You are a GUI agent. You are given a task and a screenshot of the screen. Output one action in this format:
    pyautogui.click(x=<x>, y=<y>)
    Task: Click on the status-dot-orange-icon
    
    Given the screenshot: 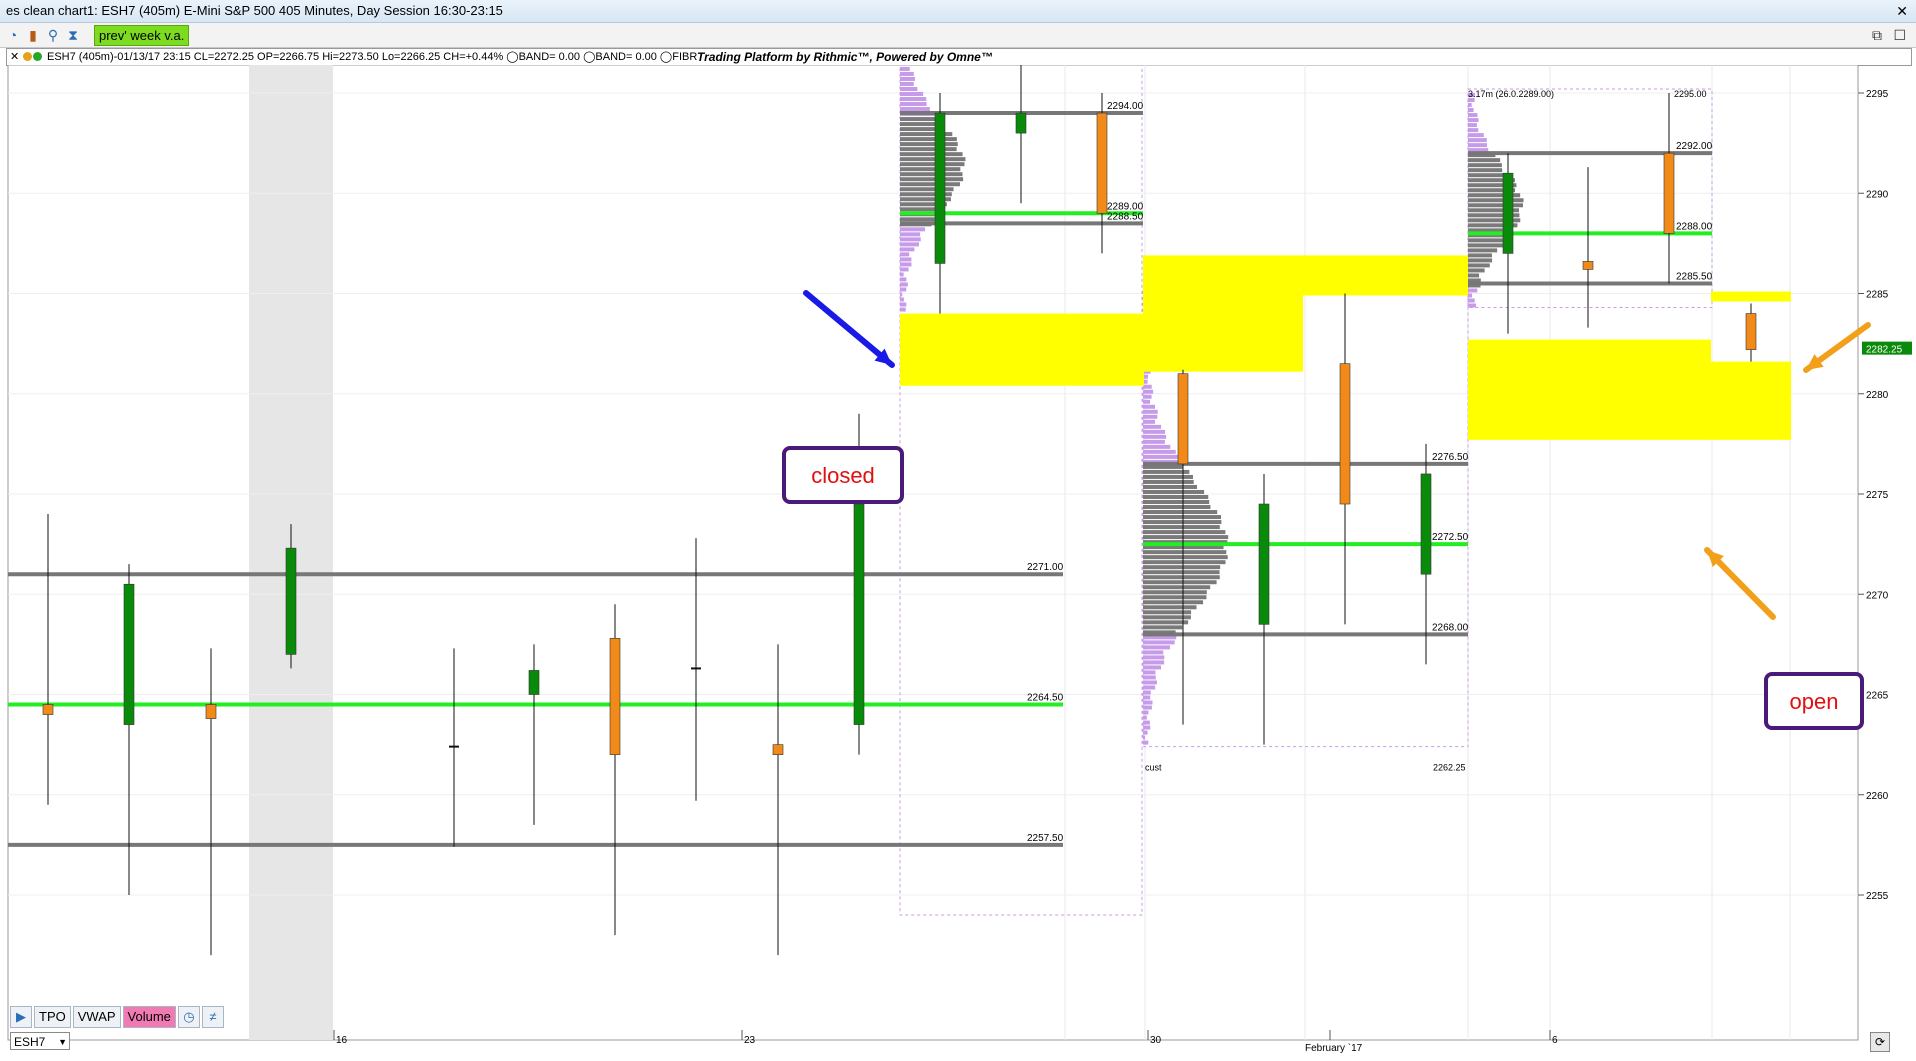 What is the action you would take?
    pyautogui.click(x=27, y=56)
    